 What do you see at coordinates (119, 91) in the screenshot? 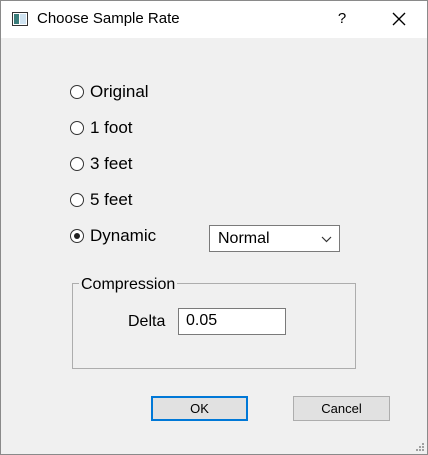
I see `radio-label: Original` at bounding box center [119, 91].